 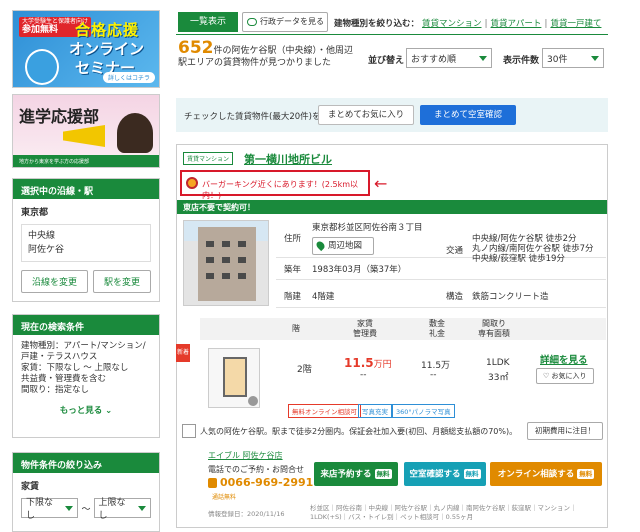 What do you see at coordinates (498, 378) in the screenshot?
I see `unit-area: 33㎡` at bounding box center [498, 378].